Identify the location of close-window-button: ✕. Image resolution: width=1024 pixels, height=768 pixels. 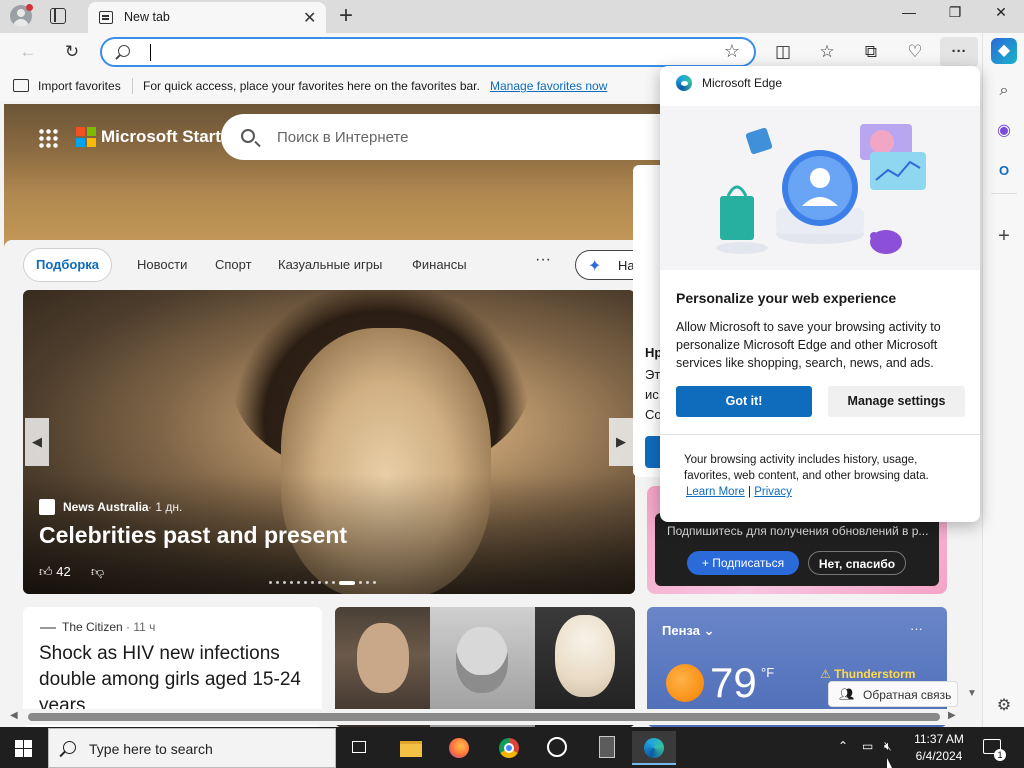
(1001, 16).